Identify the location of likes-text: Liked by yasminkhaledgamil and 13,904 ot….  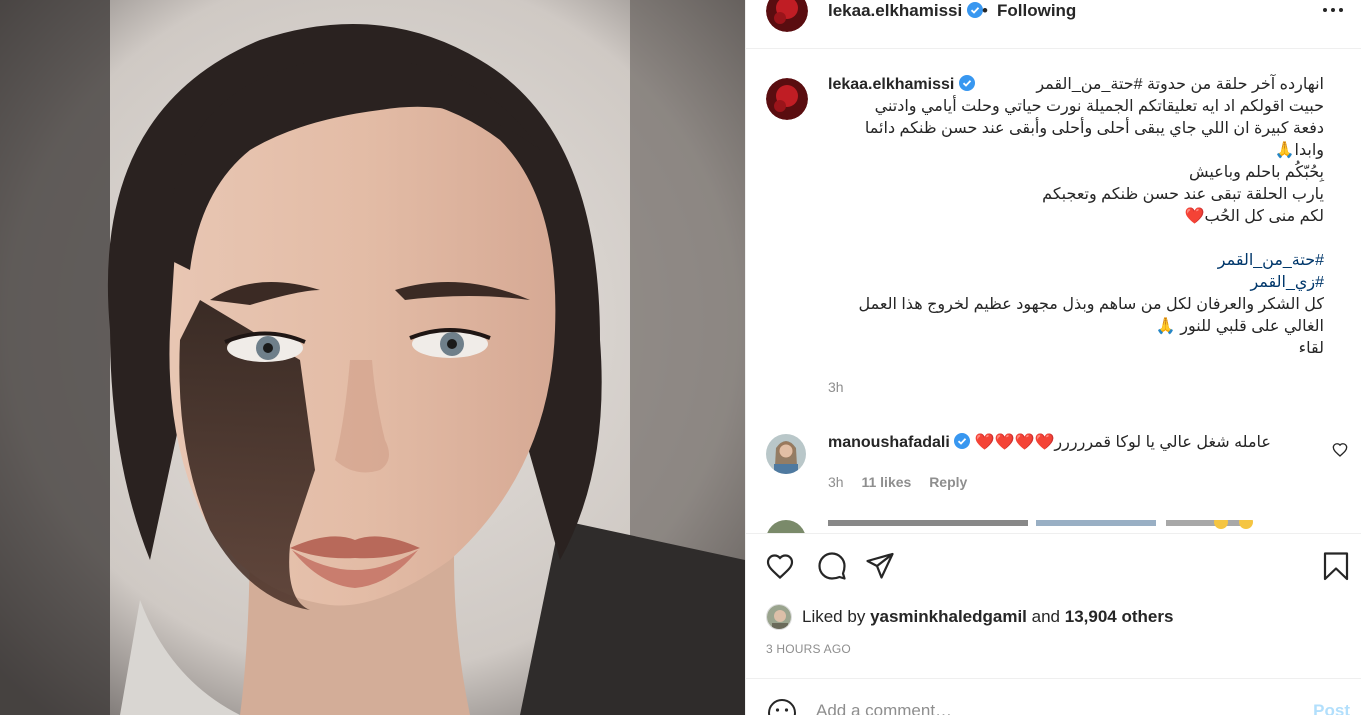
(987, 617).